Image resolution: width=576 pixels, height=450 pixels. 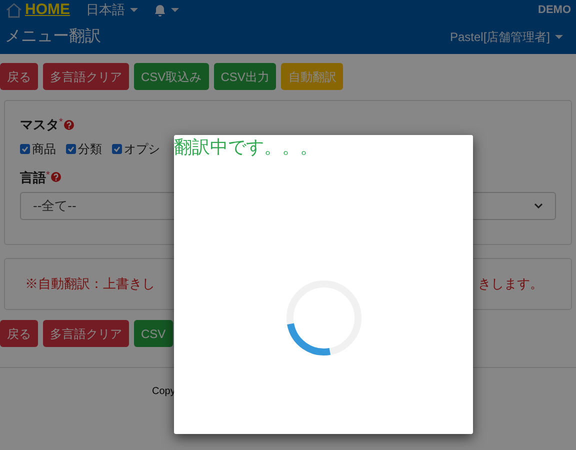 What do you see at coordinates (153, 333) in the screenshot?
I see `action-button: CSV` at bounding box center [153, 333].